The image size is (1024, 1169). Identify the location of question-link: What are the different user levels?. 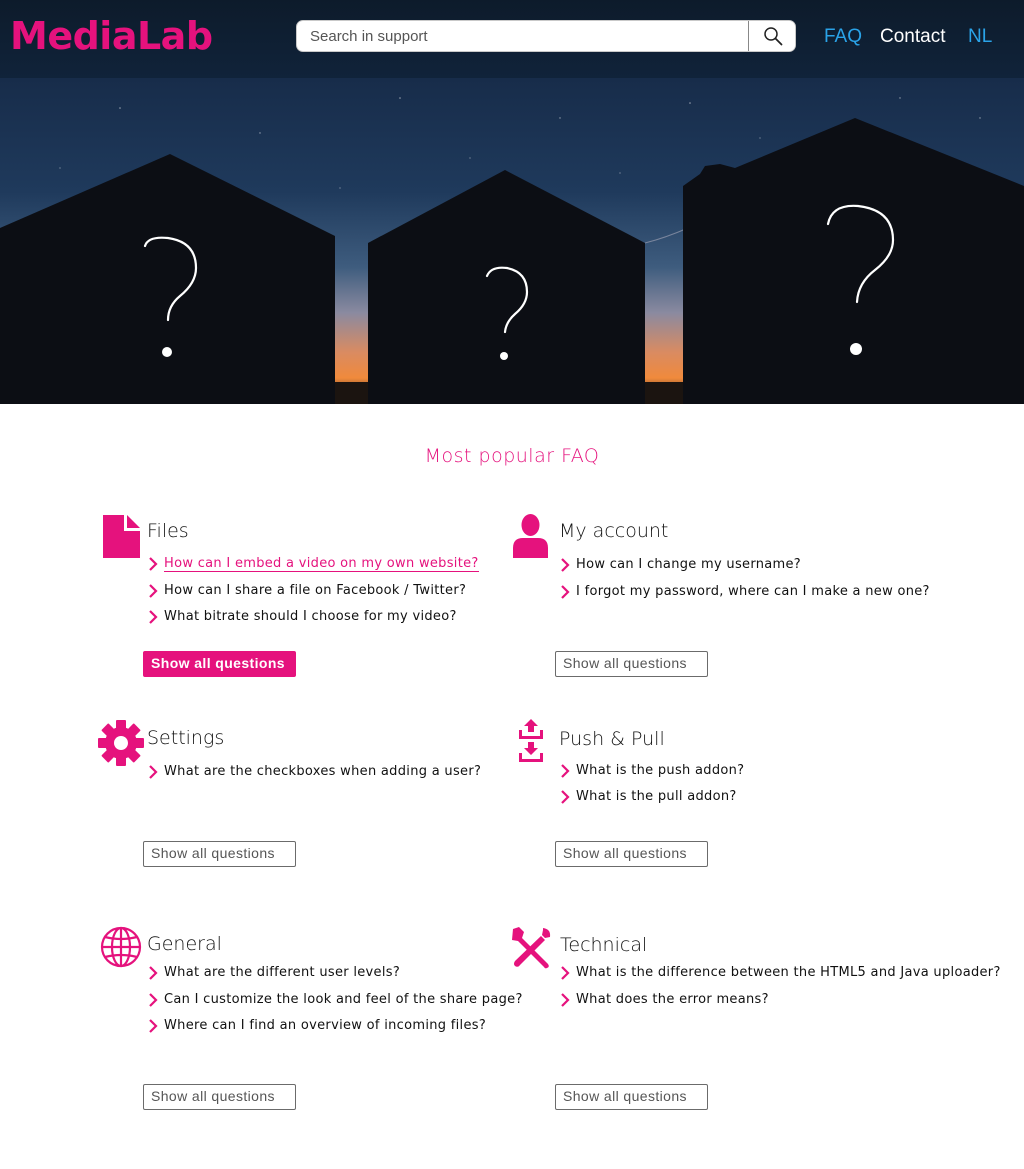
(274, 973).